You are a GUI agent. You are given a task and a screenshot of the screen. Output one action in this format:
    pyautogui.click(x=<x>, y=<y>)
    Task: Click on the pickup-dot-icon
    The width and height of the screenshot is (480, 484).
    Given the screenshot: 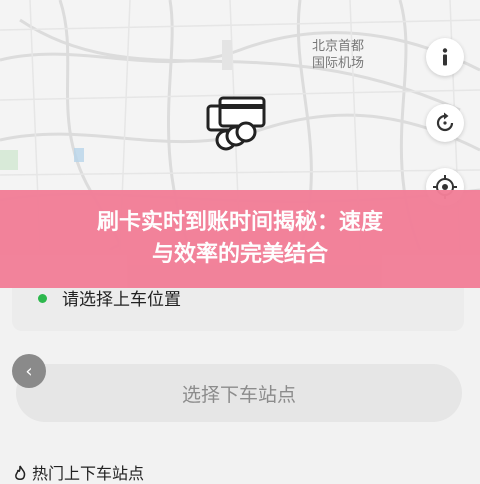 What is the action you would take?
    pyautogui.click(x=42, y=298)
    